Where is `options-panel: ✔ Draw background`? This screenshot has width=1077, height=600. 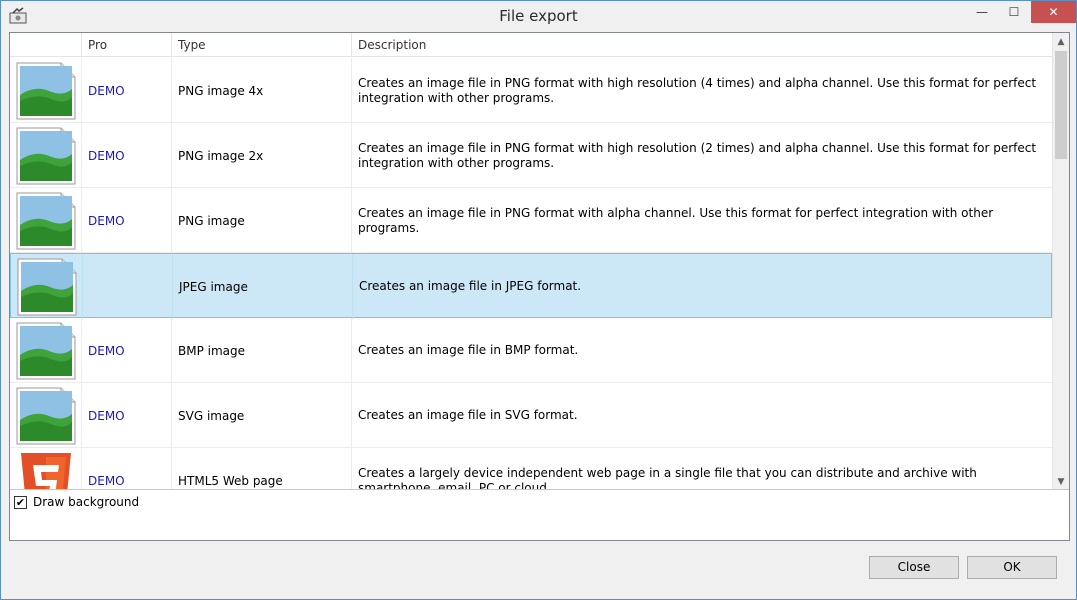 options-panel: ✔ Draw background is located at coordinates (539, 516).